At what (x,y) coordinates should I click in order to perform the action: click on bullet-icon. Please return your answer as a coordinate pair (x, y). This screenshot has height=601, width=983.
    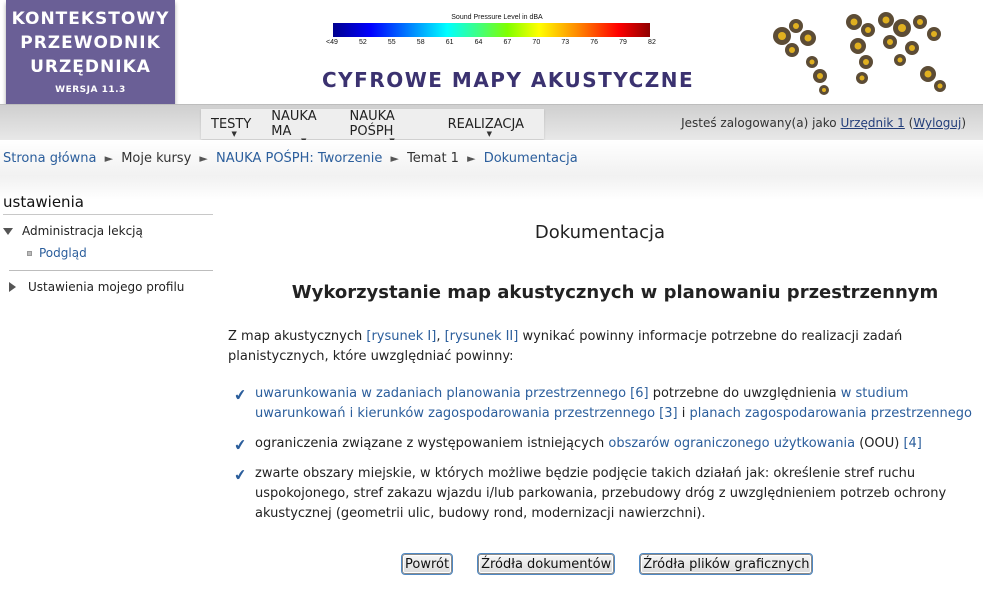
    Looking at the image, I should click on (29, 253).